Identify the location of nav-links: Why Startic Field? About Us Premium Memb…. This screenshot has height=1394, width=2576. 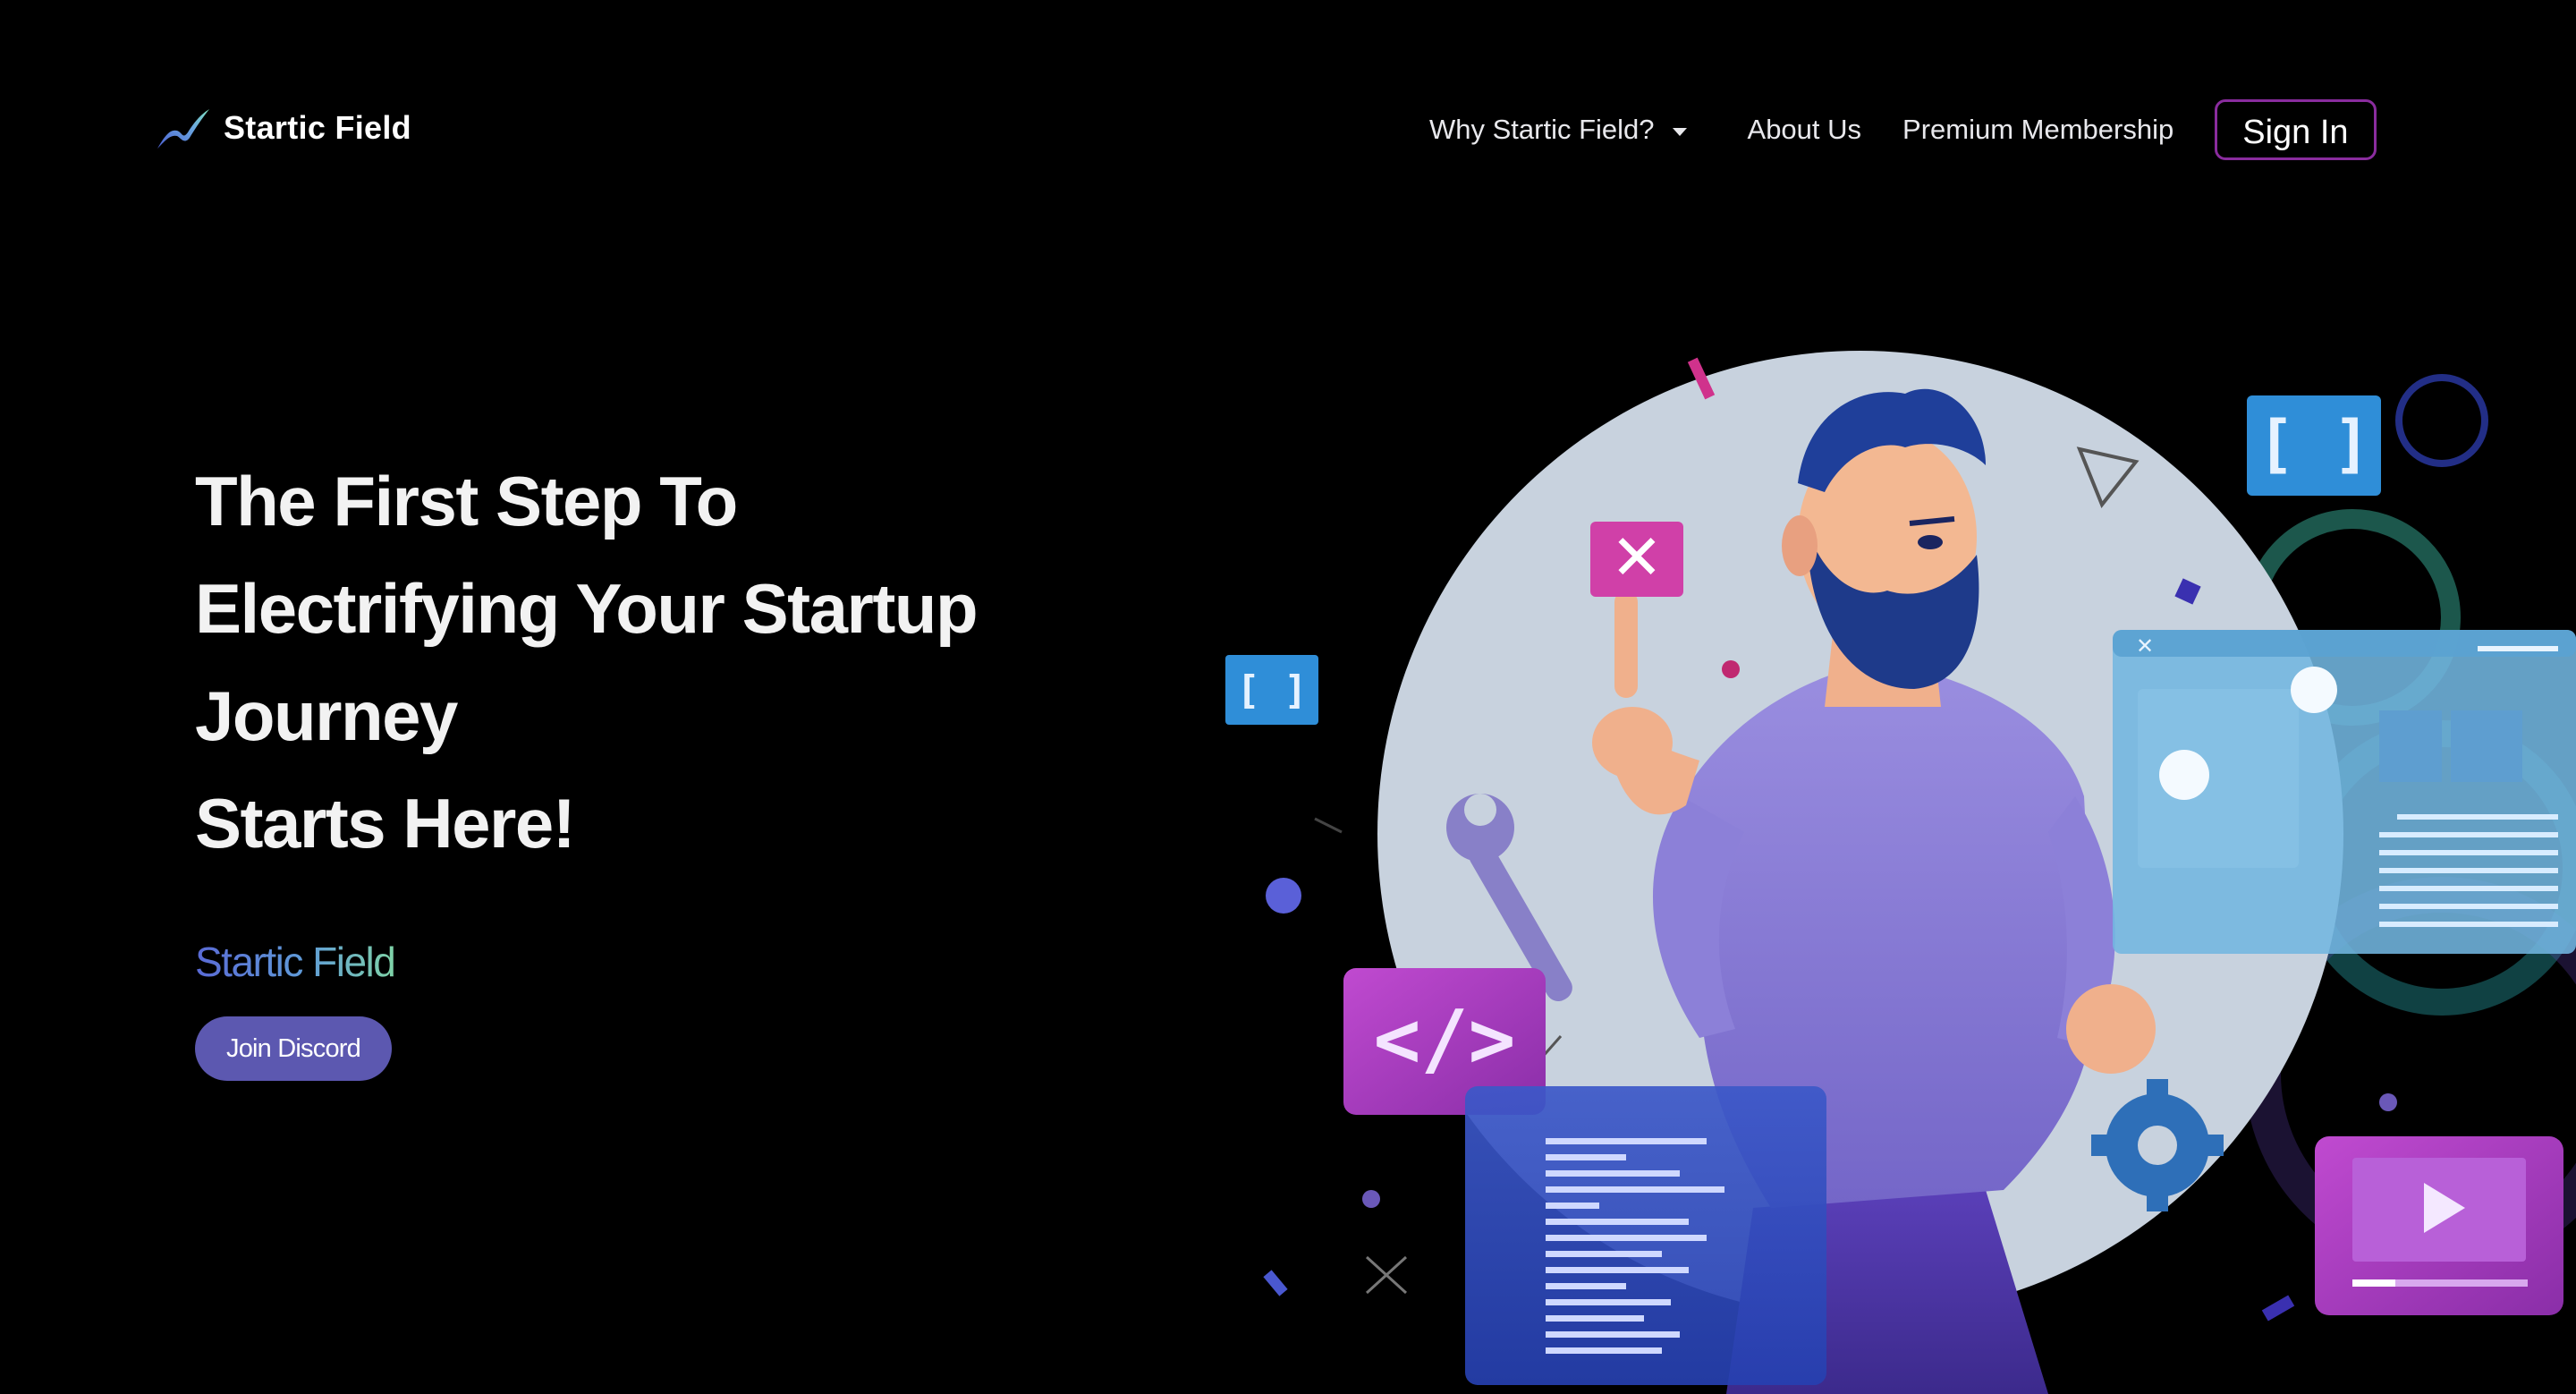
(1903, 129).